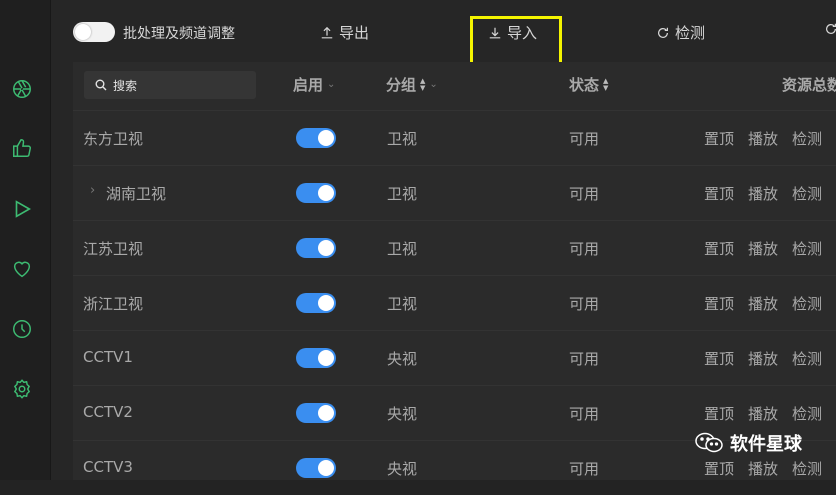  I want to click on table-row: 浙江卫视 卫视 可用 置顶 播放 检测, so click(454, 303).